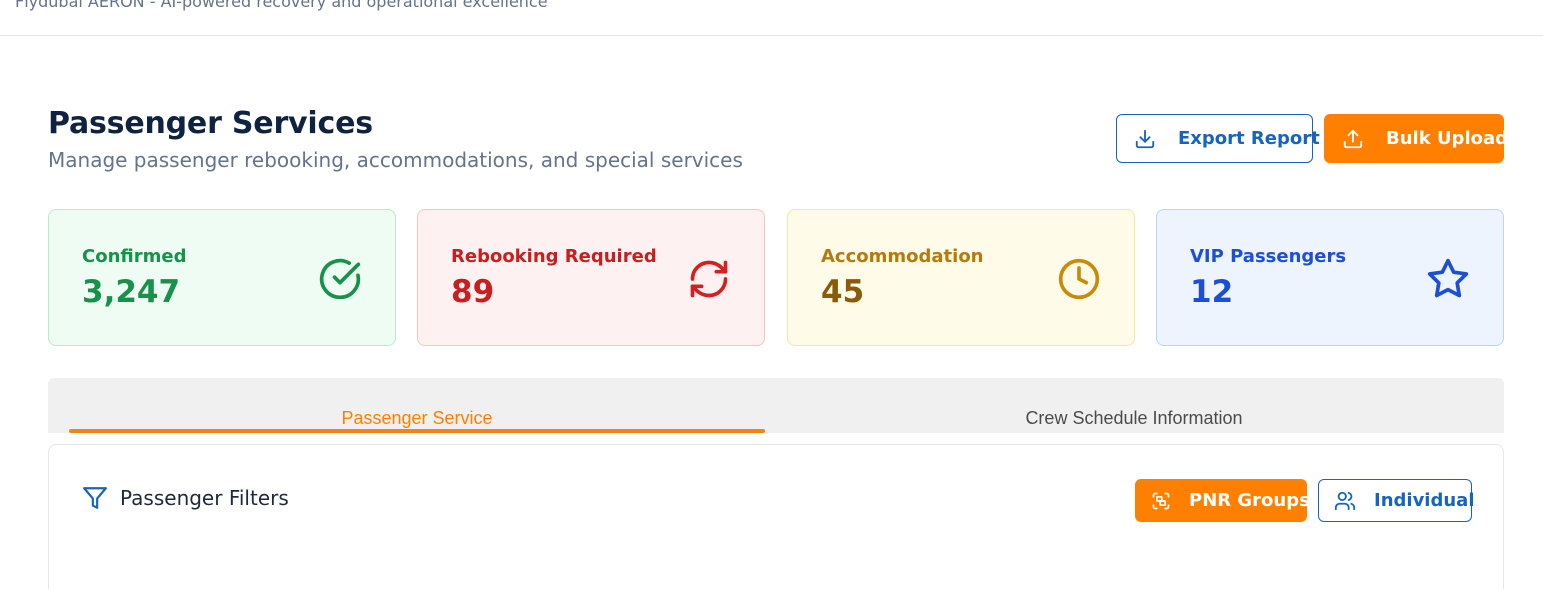 The image size is (1543, 589). Describe the element at coordinates (417, 405) in the screenshot. I see `tab-passenger-service: Passenger Service` at that location.